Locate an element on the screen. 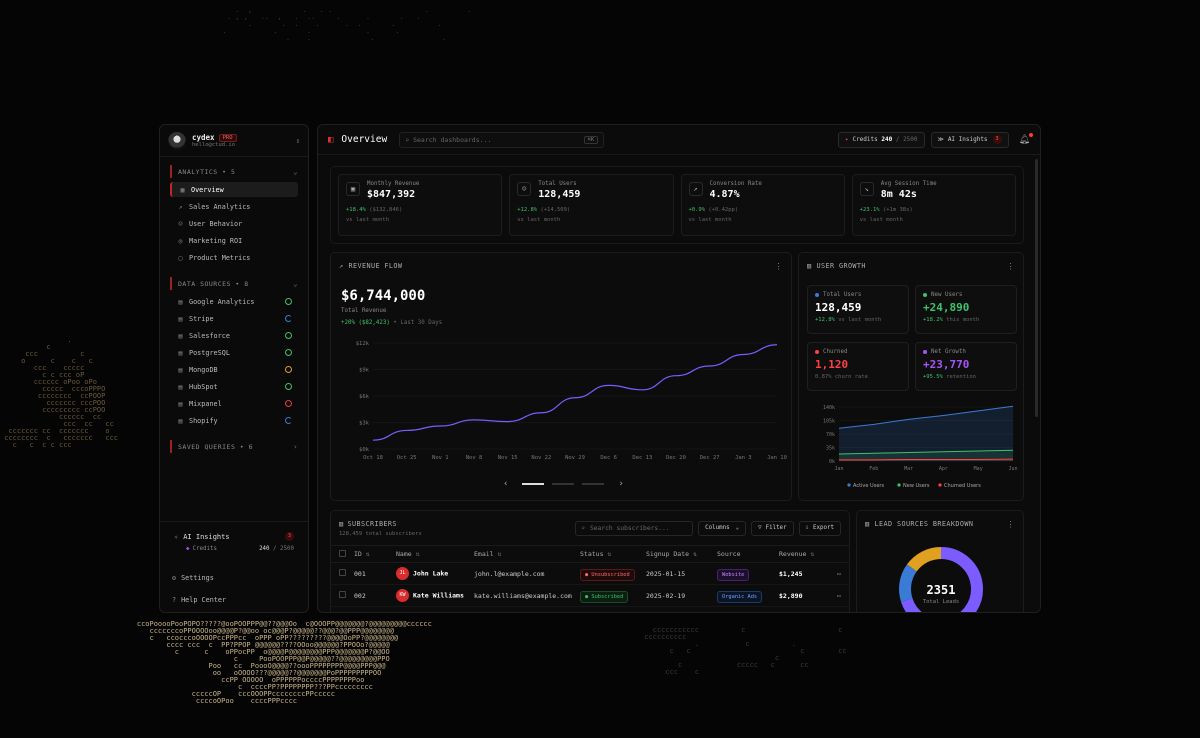 The width and height of the screenshot is (1200, 738). select-all-checkbox is located at coordinates (342, 553).